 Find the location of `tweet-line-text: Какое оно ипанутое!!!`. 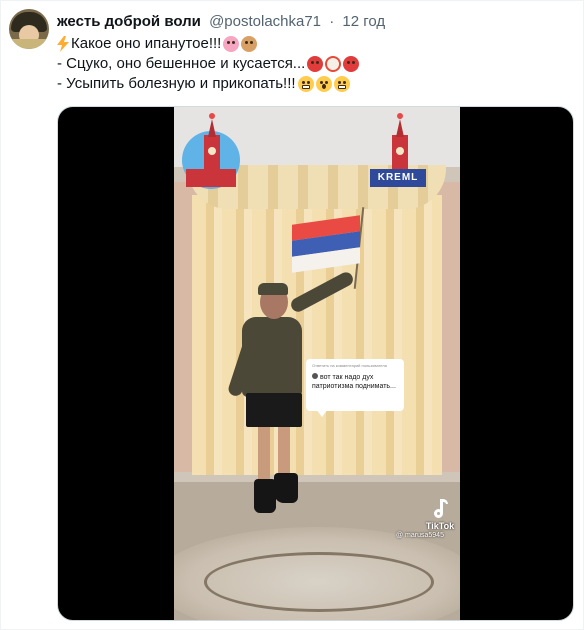

tweet-line-text: Какое оно ипанутое!!! is located at coordinates (146, 43).